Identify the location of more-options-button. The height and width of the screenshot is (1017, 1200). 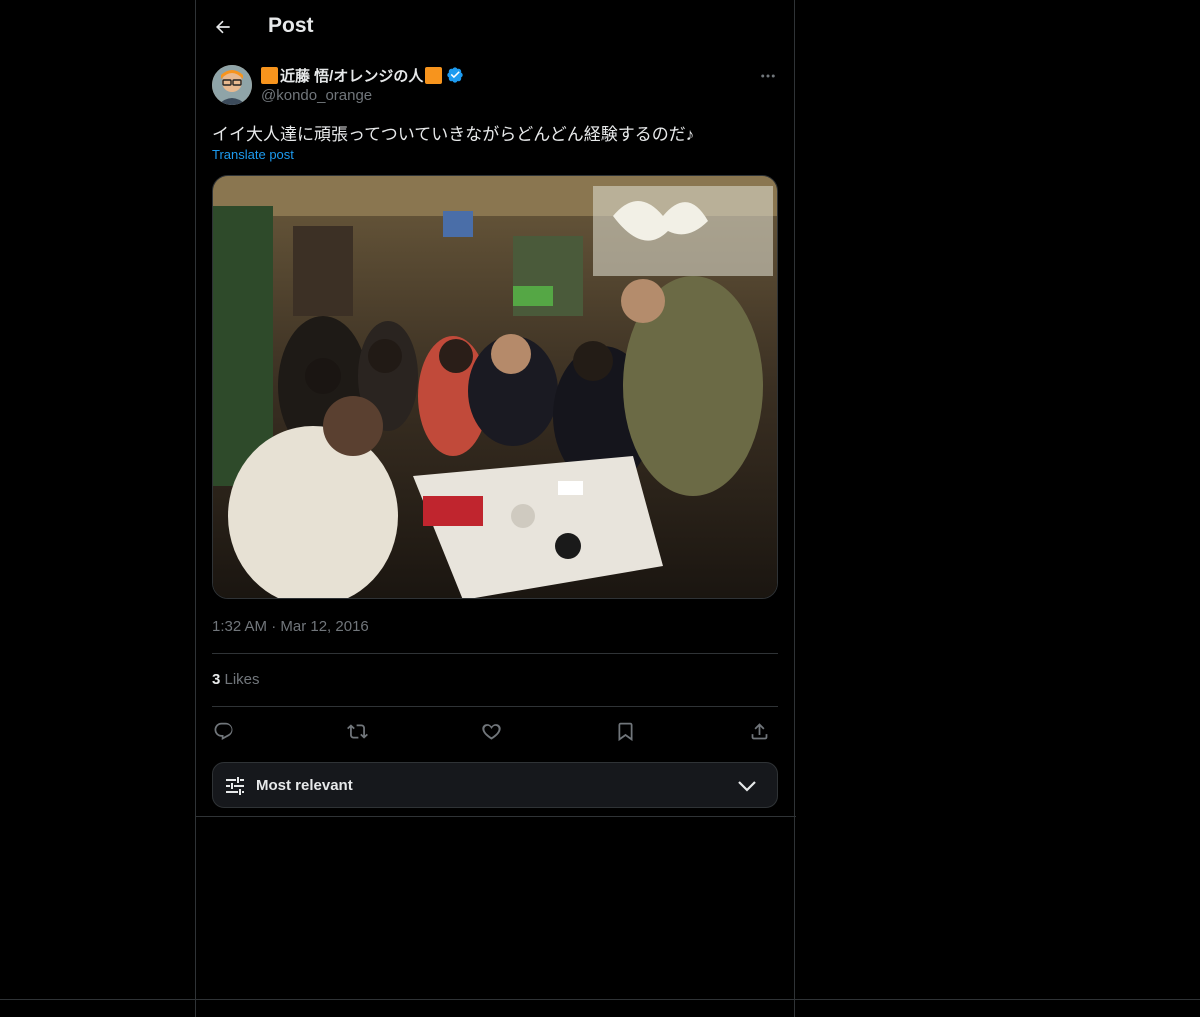
(768, 76).